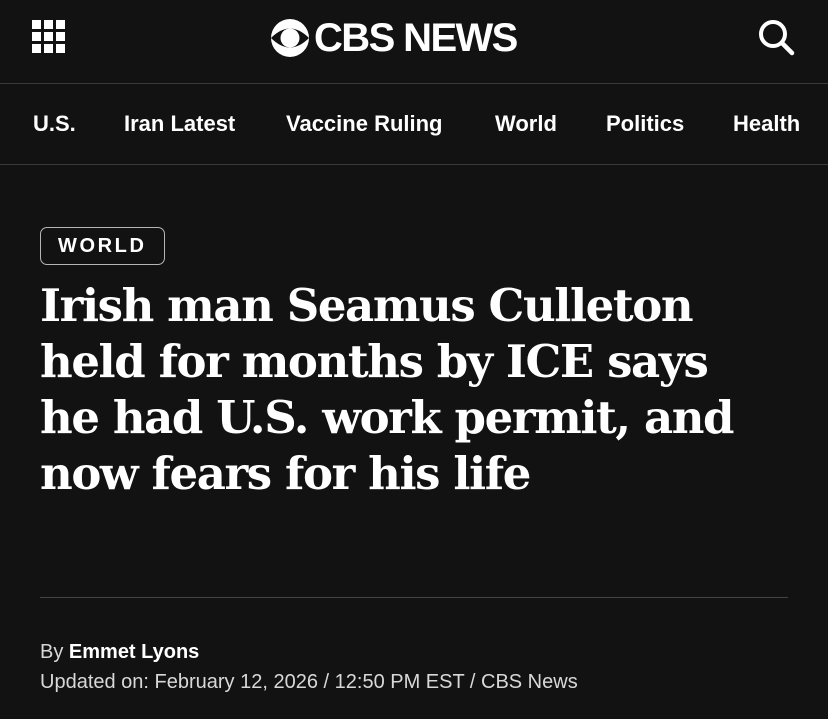 This screenshot has width=828, height=719. What do you see at coordinates (766, 124) in the screenshot?
I see `nav-item-health: Health` at bounding box center [766, 124].